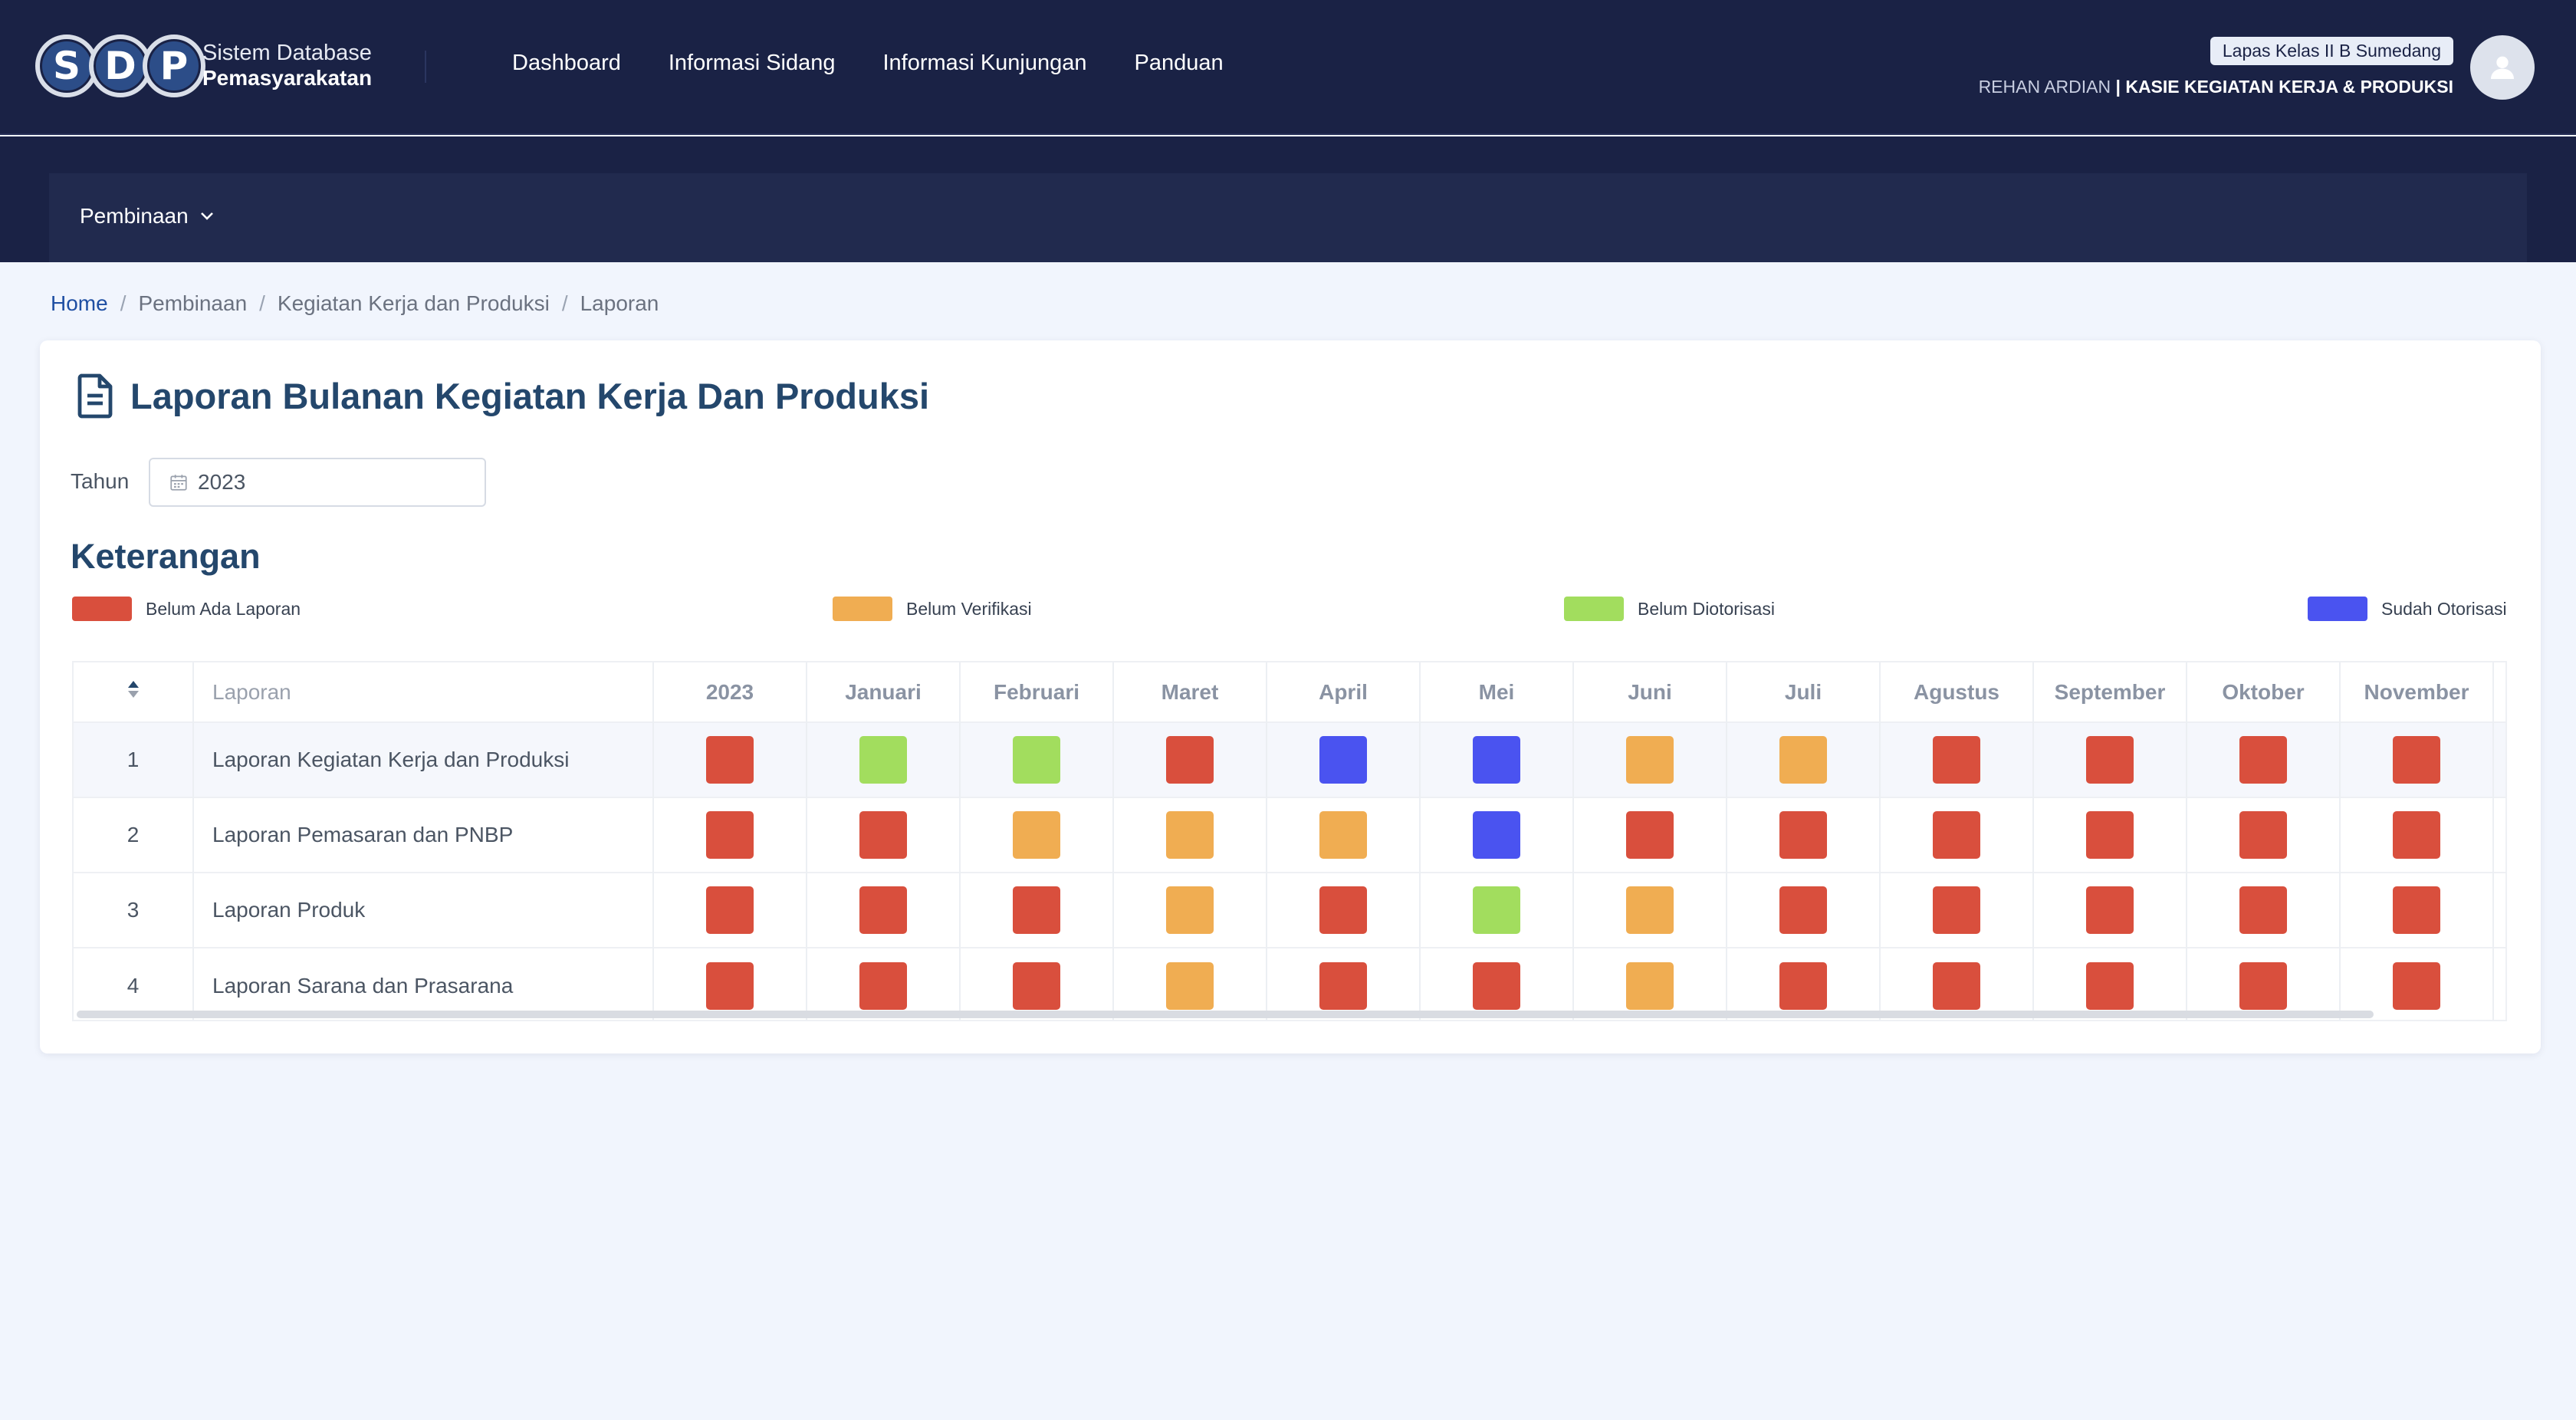  What do you see at coordinates (1288, 199) in the screenshot?
I see `sub-header: Pembinaan` at bounding box center [1288, 199].